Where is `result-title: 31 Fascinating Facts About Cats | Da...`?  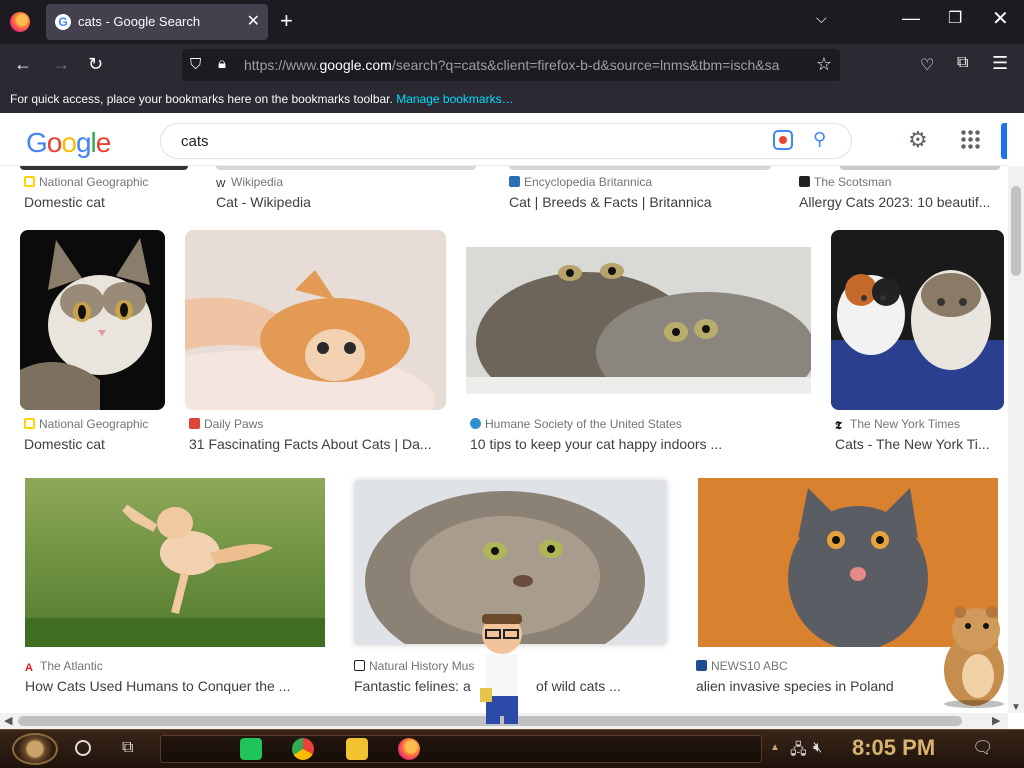 result-title: 31 Fascinating Facts About Cats | Da... is located at coordinates (317, 444).